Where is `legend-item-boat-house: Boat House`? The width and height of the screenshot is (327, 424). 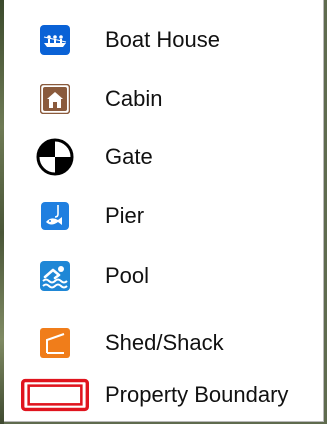
legend-item-boat-house: Boat House is located at coordinates (163, 40).